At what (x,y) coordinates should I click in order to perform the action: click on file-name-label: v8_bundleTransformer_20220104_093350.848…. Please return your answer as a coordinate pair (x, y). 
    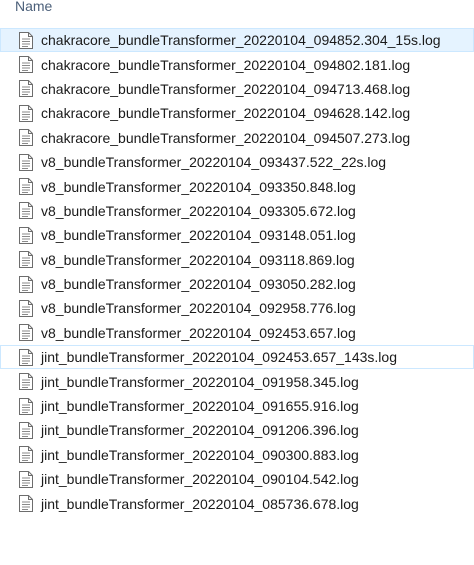
    Looking at the image, I should click on (198, 186).